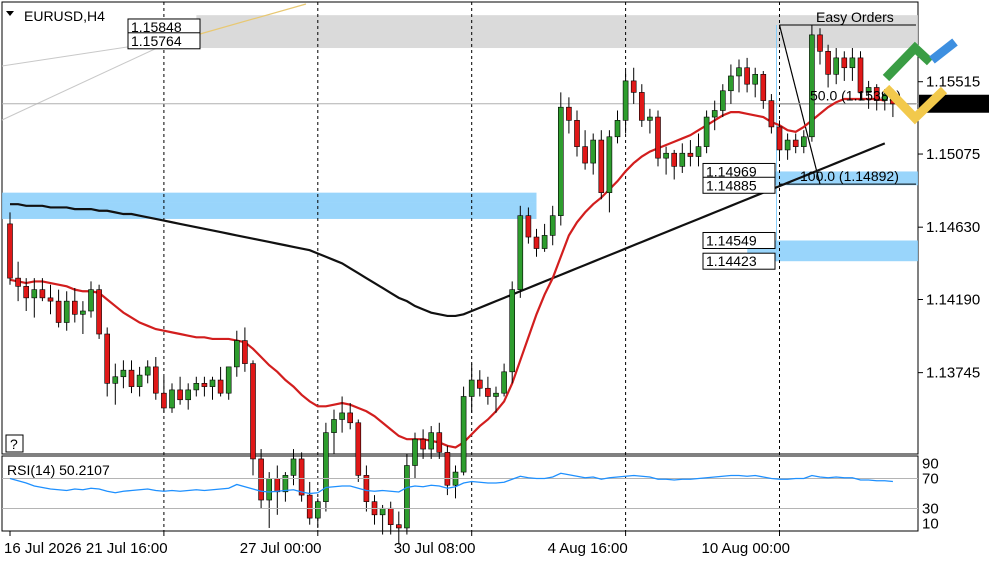 The height and width of the screenshot is (562, 1000). Describe the element at coordinates (281, 548) in the screenshot. I see `time-tick-label: 27 Jul 00:00` at that location.